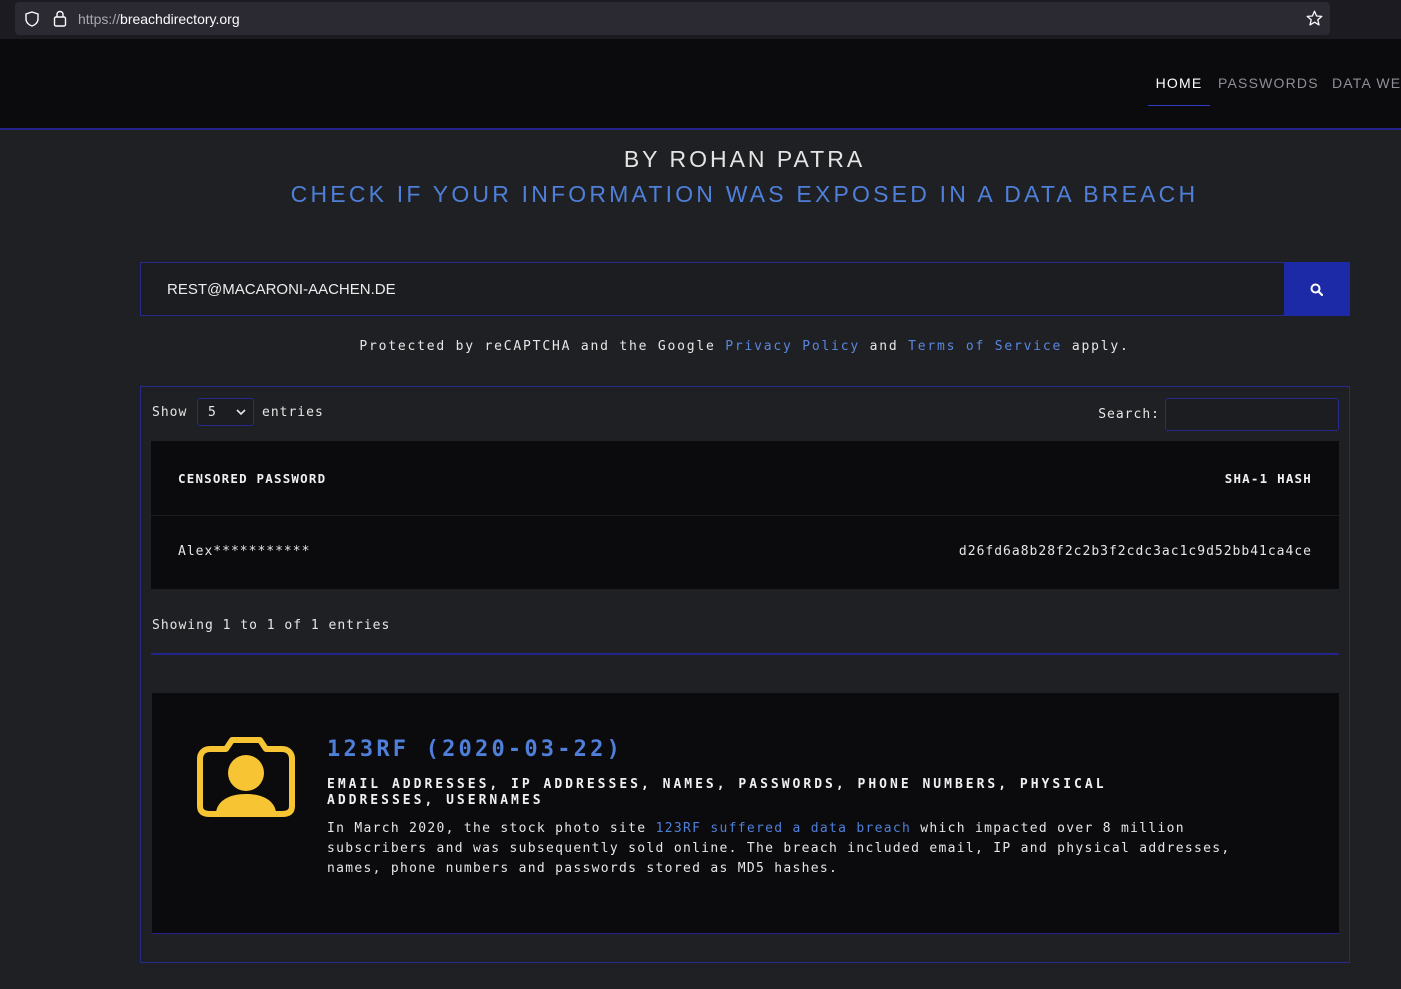 The width and height of the screenshot is (1401, 989). I want to click on table-info: Showing 1 to 1 of 1 entries, so click(271, 625).